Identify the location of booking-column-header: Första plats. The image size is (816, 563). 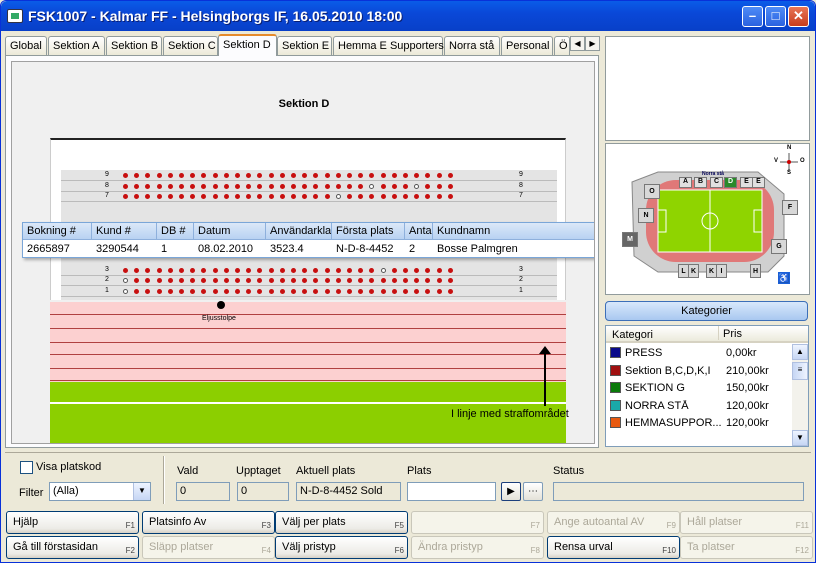
(368, 231).